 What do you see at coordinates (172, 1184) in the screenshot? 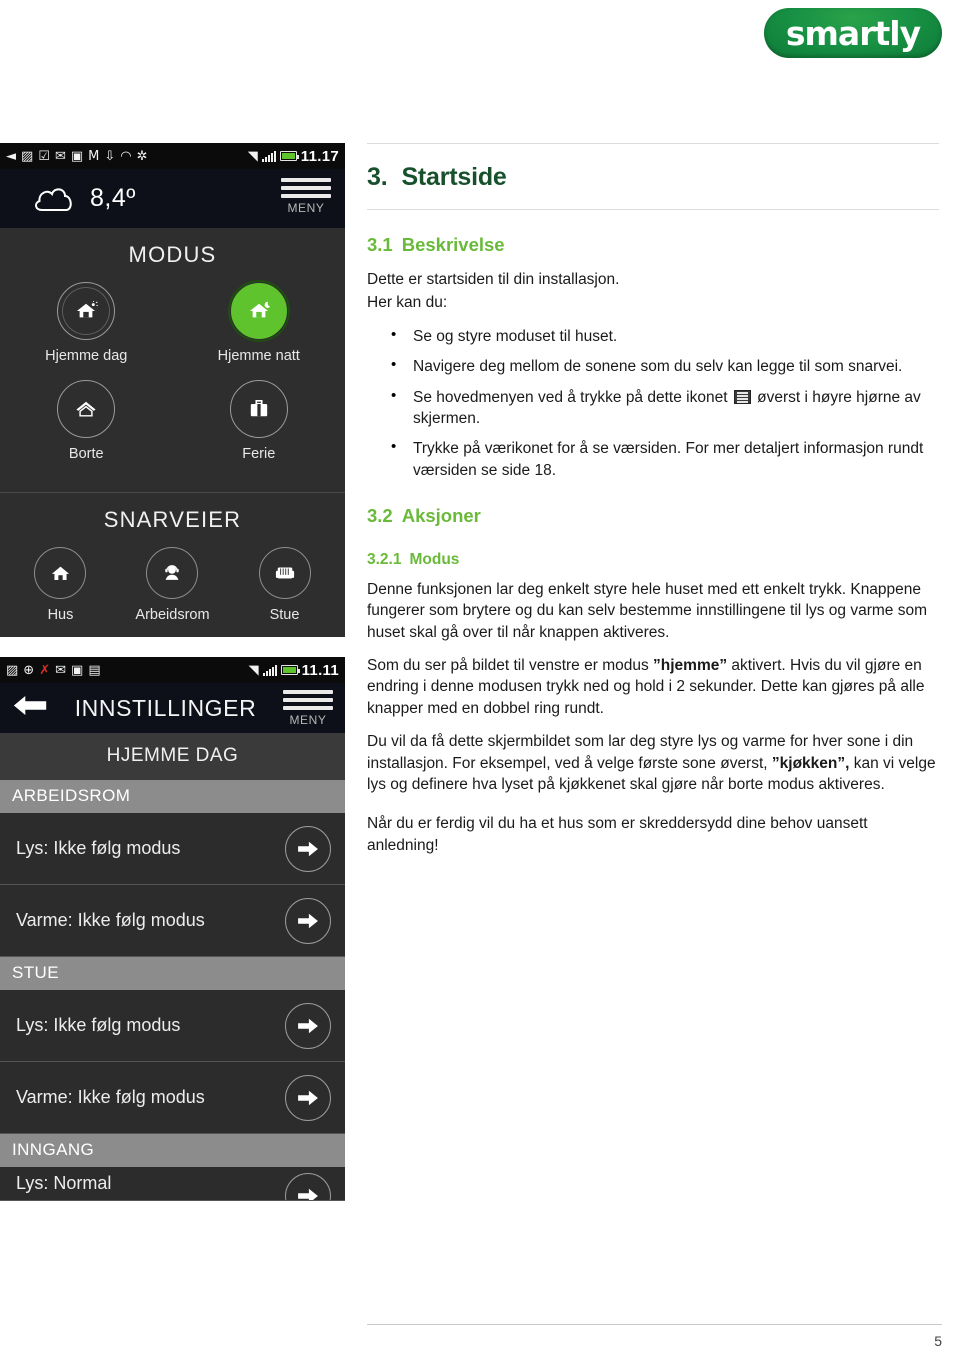
I see `list-item: Lys: Normal` at bounding box center [172, 1184].